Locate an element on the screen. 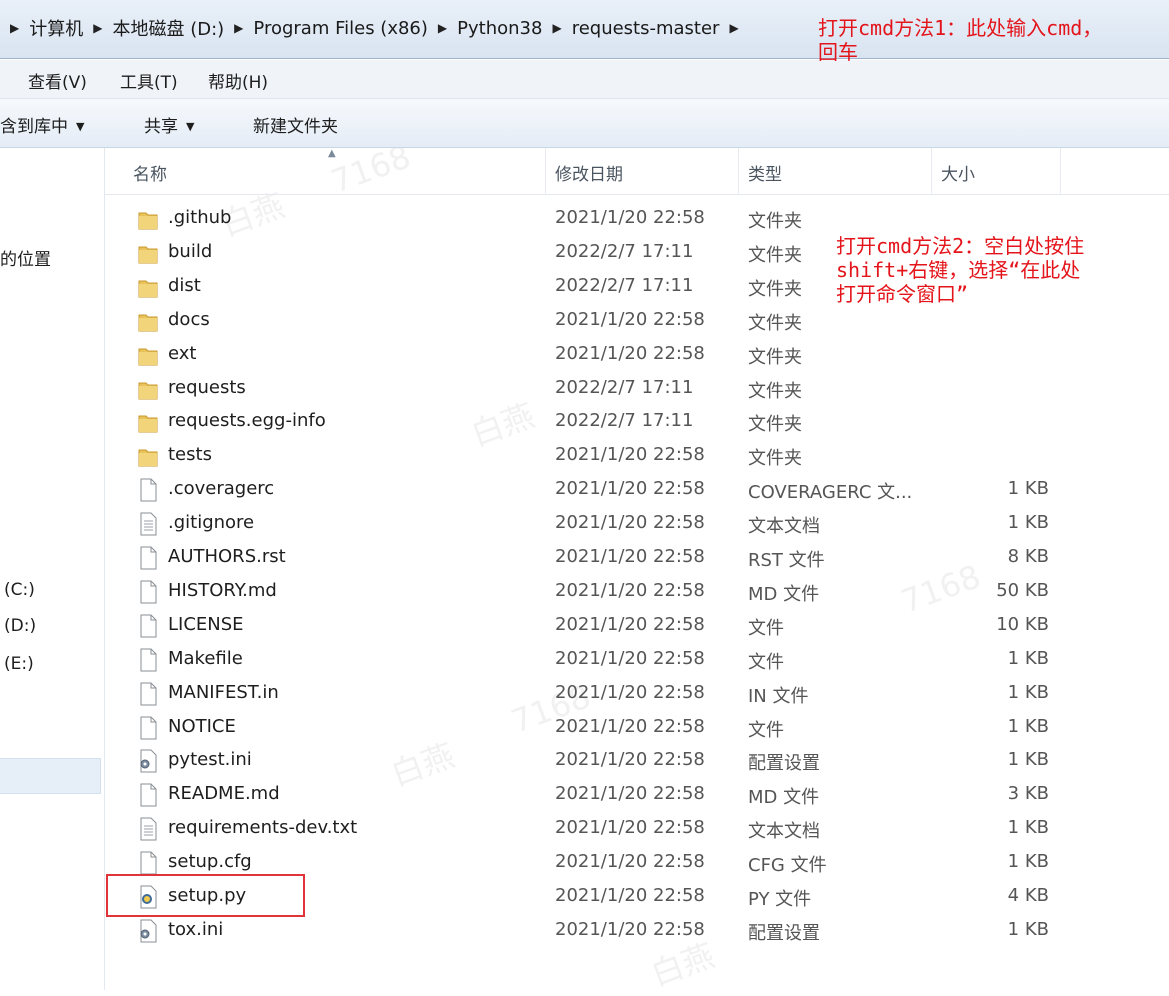 Image resolution: width=1169 pixels, height=996 pixels. file-row: requests.egg-info 2022/2/7 17:11 文件夹 is located at coordinates (637, 422).